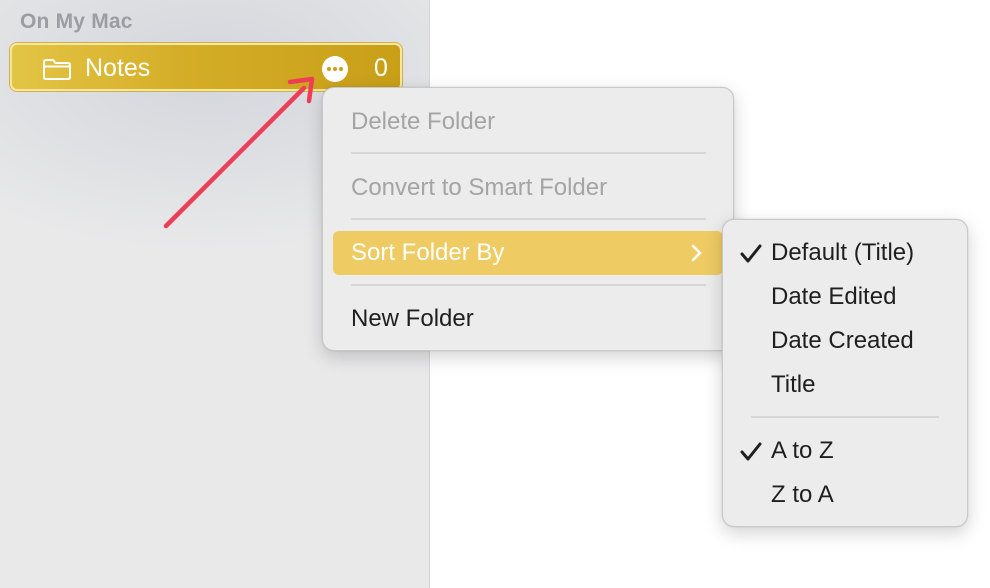  I want to click on menu-item-delete-folder: Delete Folder, so click(528, 122).